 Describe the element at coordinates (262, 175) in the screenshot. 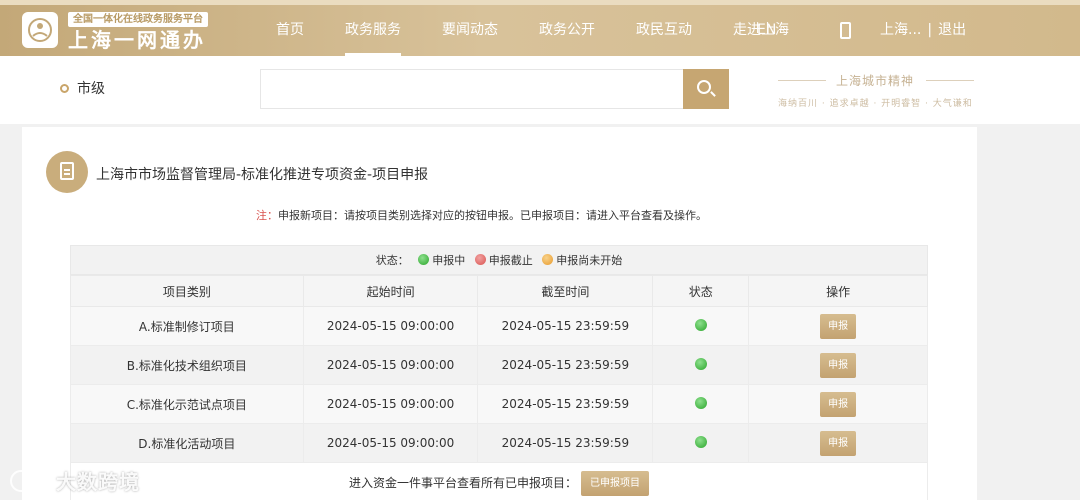

I see `page-title: 上海市市场监督管理局-标准化推进专项资金-项目申报` at that location.